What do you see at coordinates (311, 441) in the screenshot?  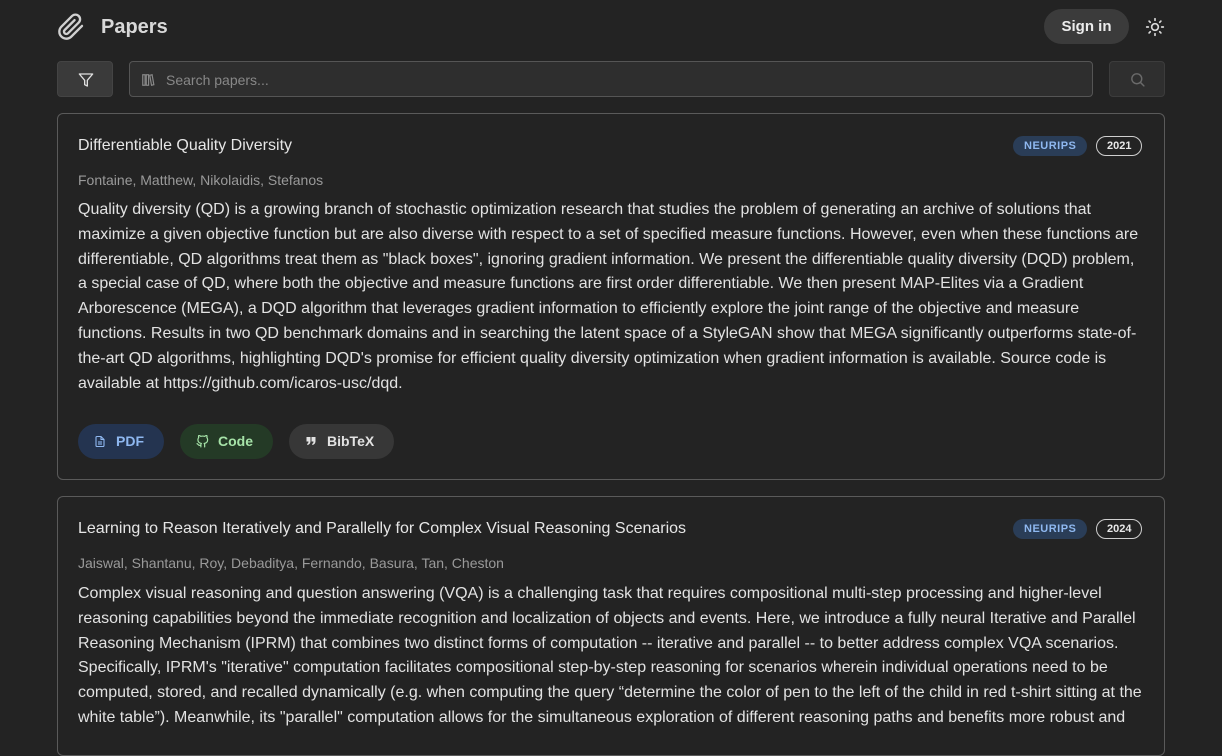 I see `quote-icon` at bounding box center [311, 441].